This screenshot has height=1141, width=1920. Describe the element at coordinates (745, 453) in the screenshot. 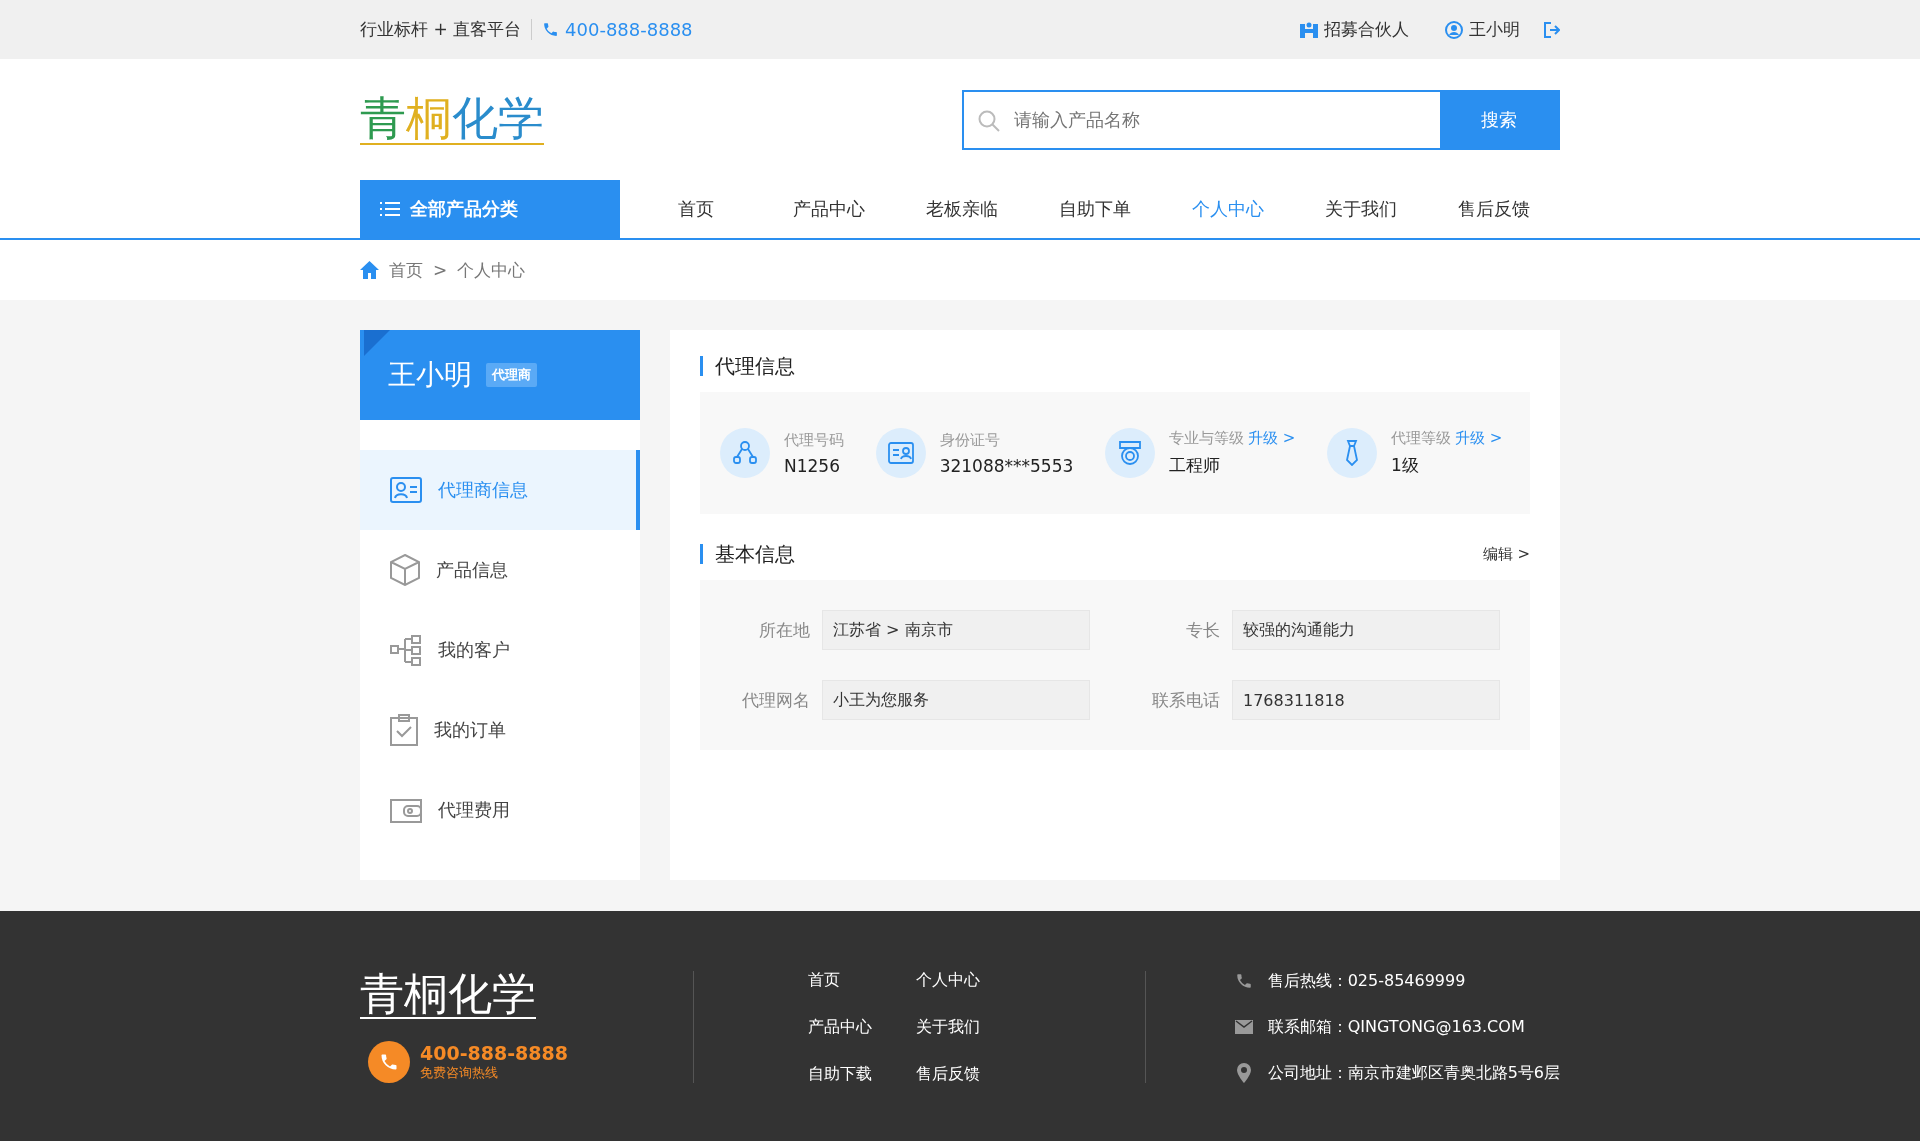

I see `network-icon` at that location.